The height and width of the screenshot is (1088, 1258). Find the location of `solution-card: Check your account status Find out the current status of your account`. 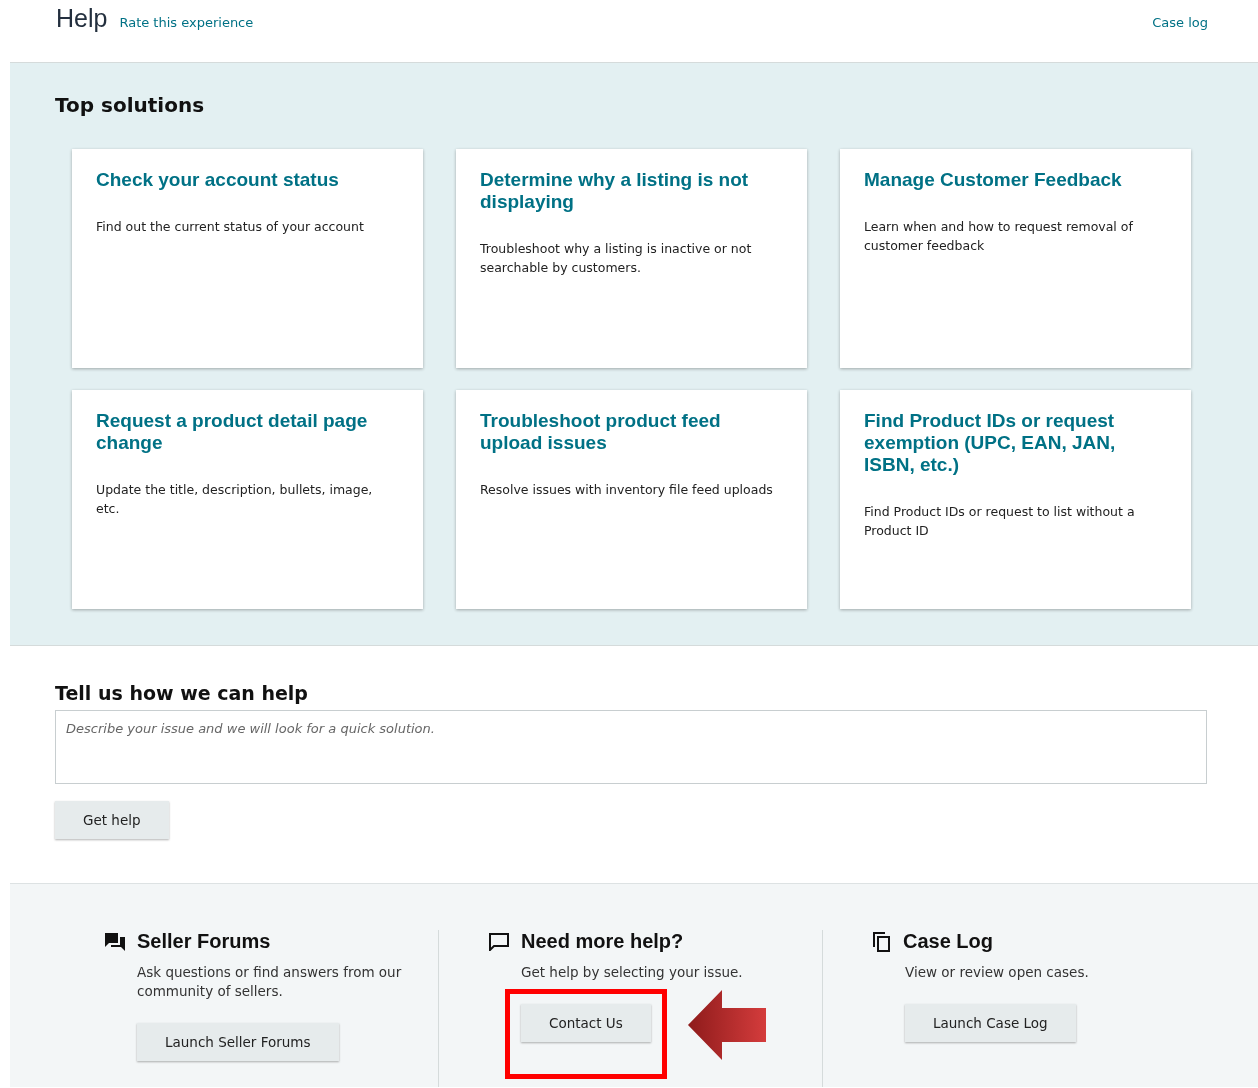

solution-card: Check your account status Find out the current status of your account is located at coordinates (247, 258).